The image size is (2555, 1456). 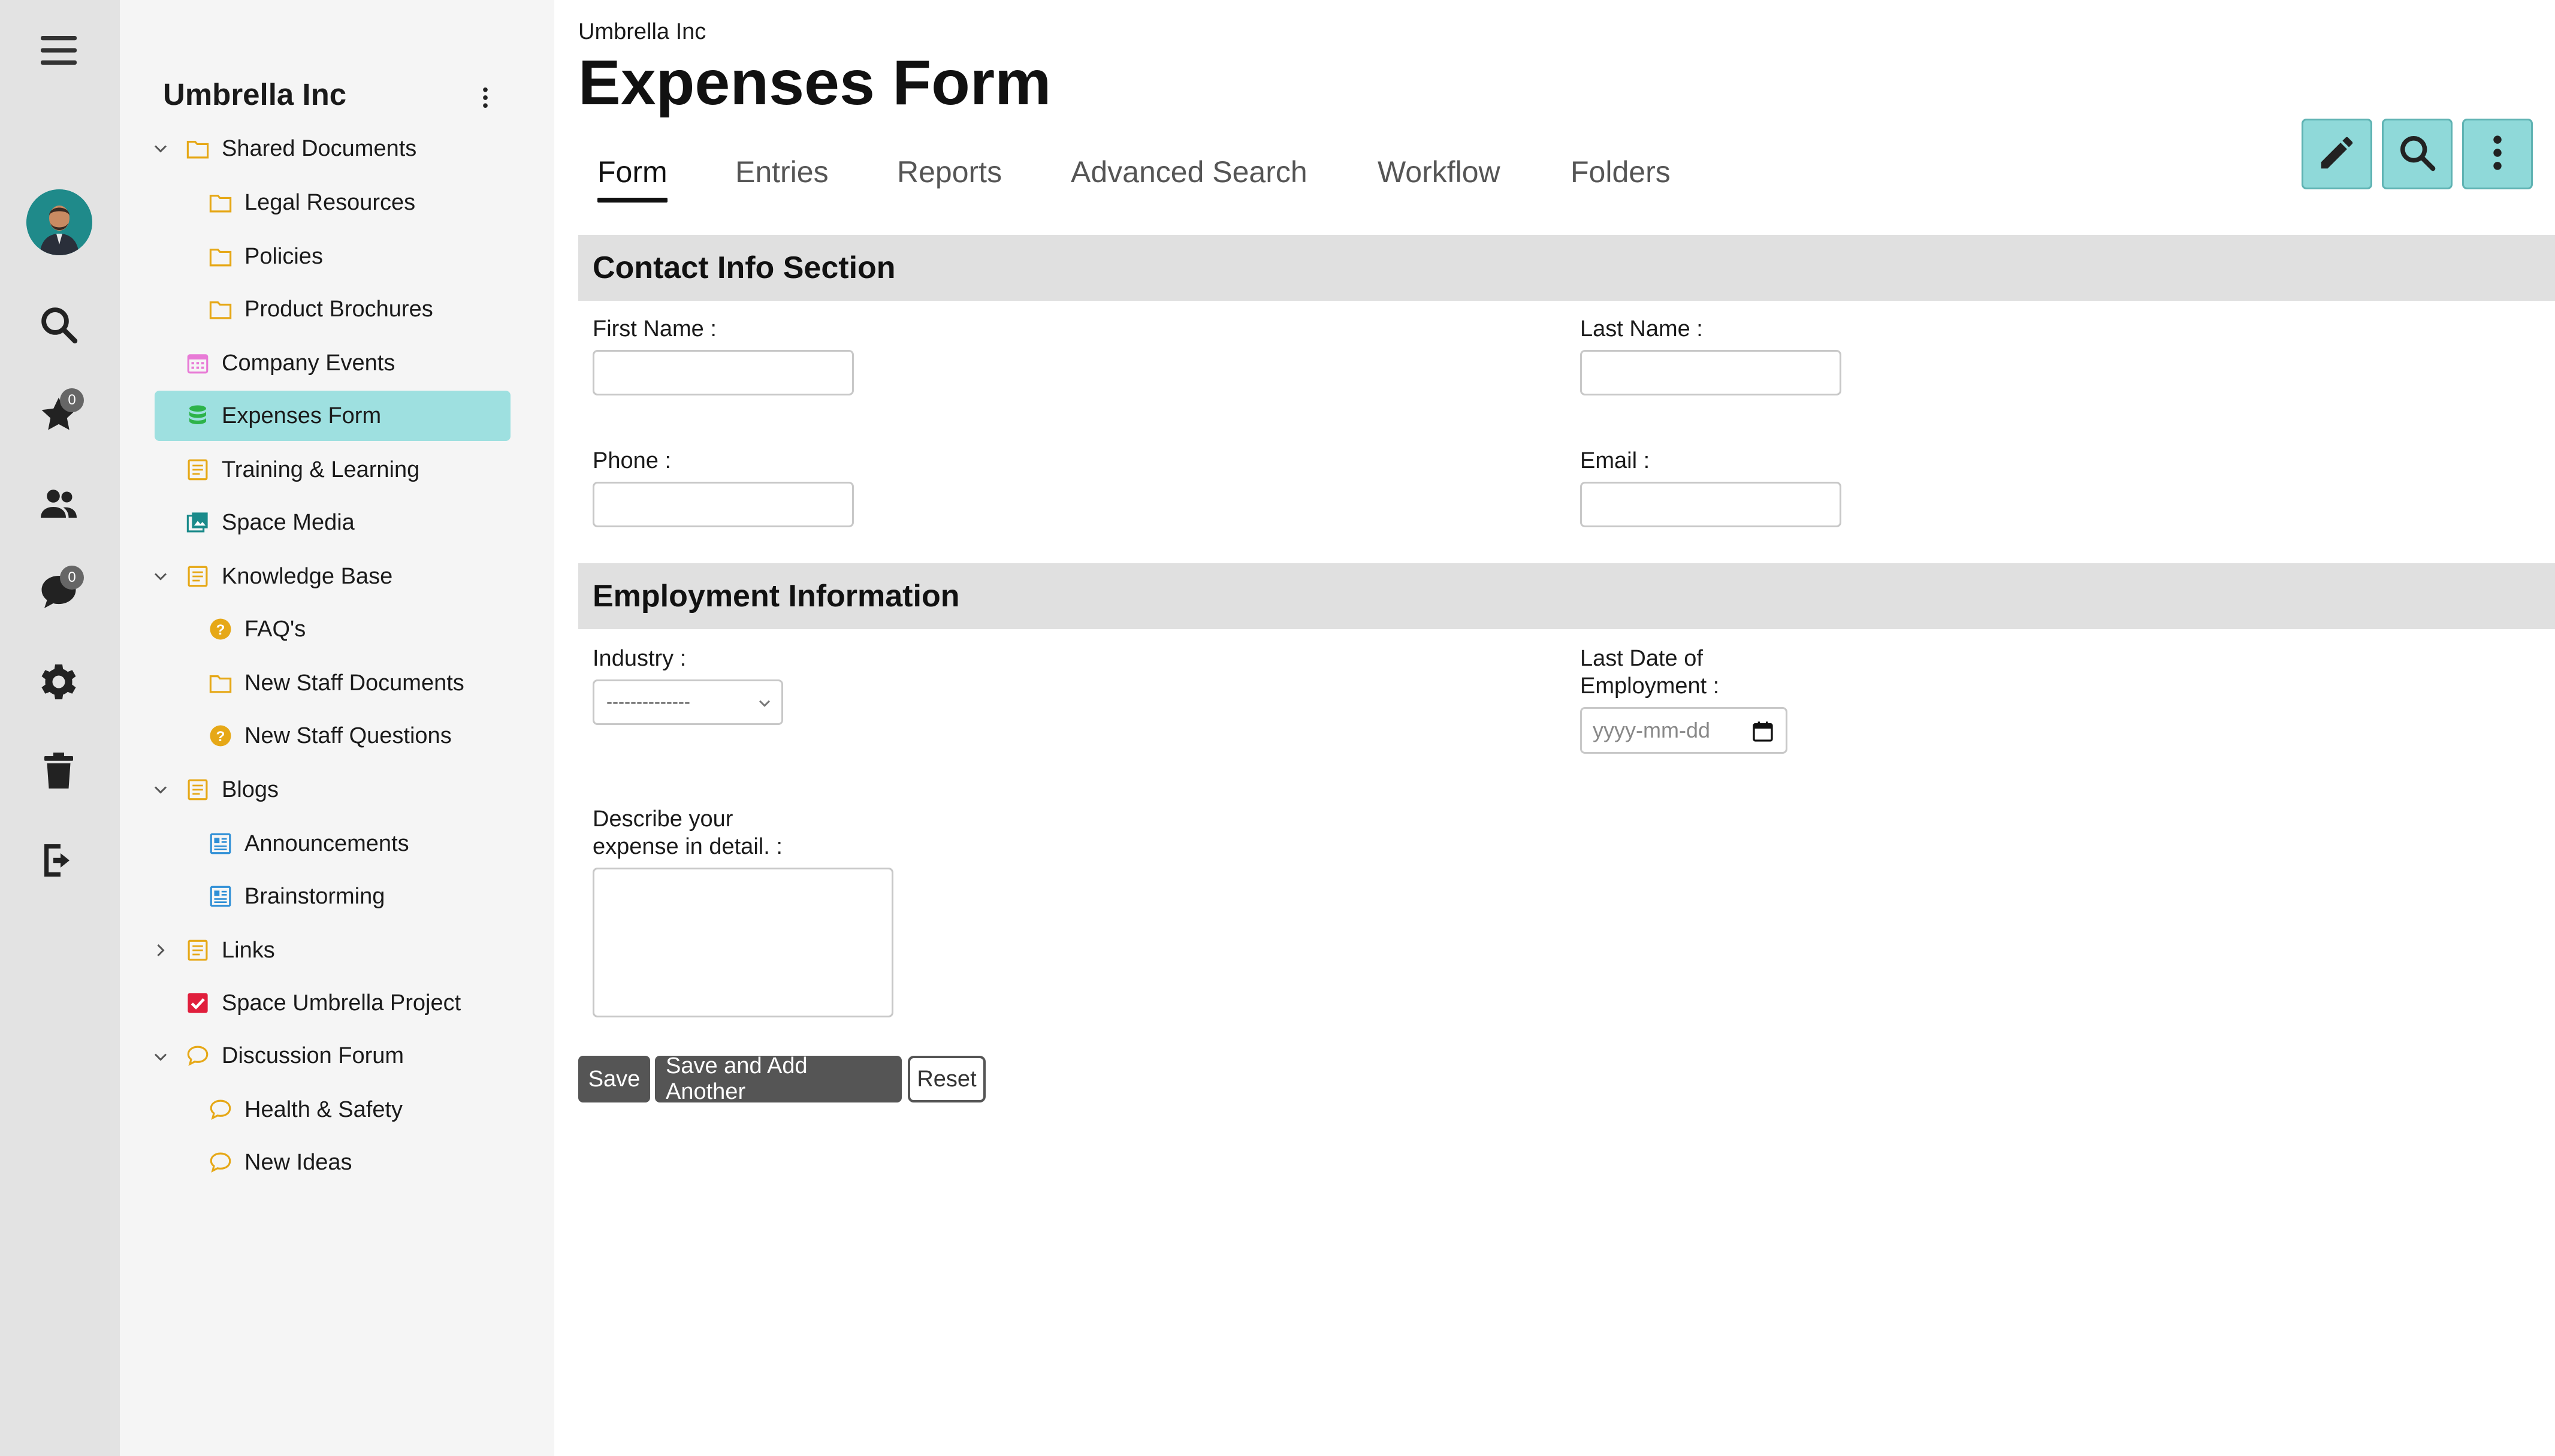 I want to click on messages-icon: 0, so click(x=58, y=592).